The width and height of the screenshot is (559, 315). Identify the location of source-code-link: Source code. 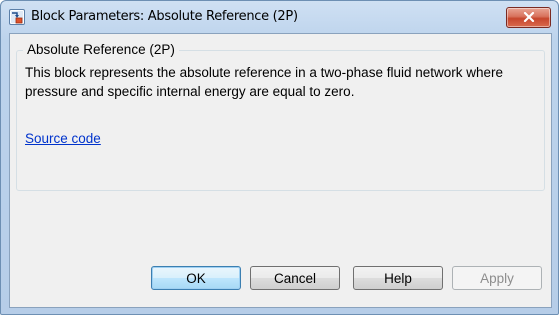
(63, 138).